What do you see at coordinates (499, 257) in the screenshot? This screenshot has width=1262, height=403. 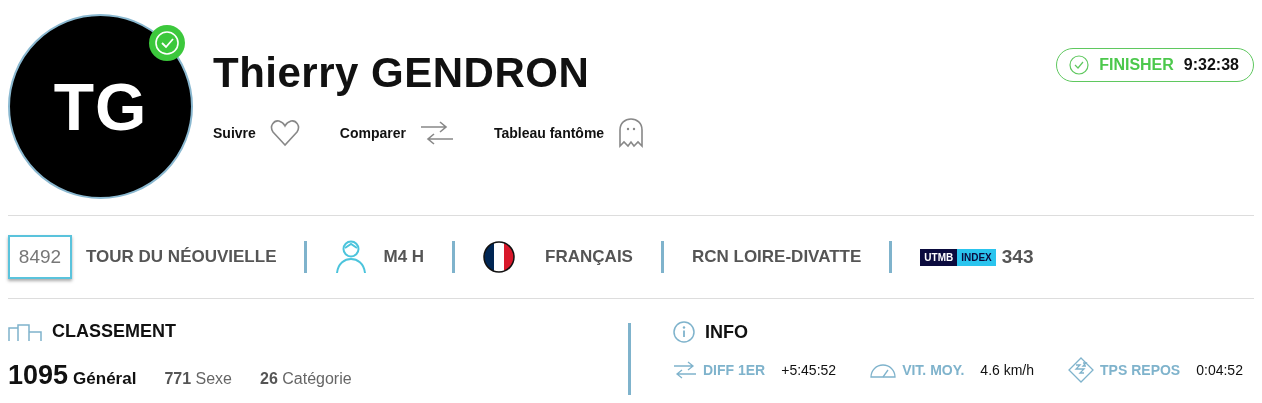 I see `flag-icon` at bounding box center [499, 257].